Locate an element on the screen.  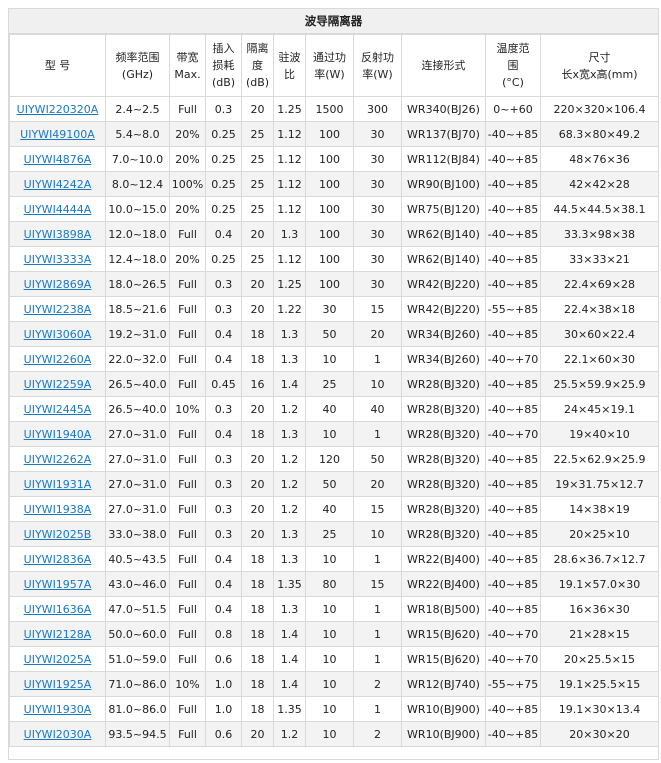
table-cell: 25 is located at coordinates (257, 259).